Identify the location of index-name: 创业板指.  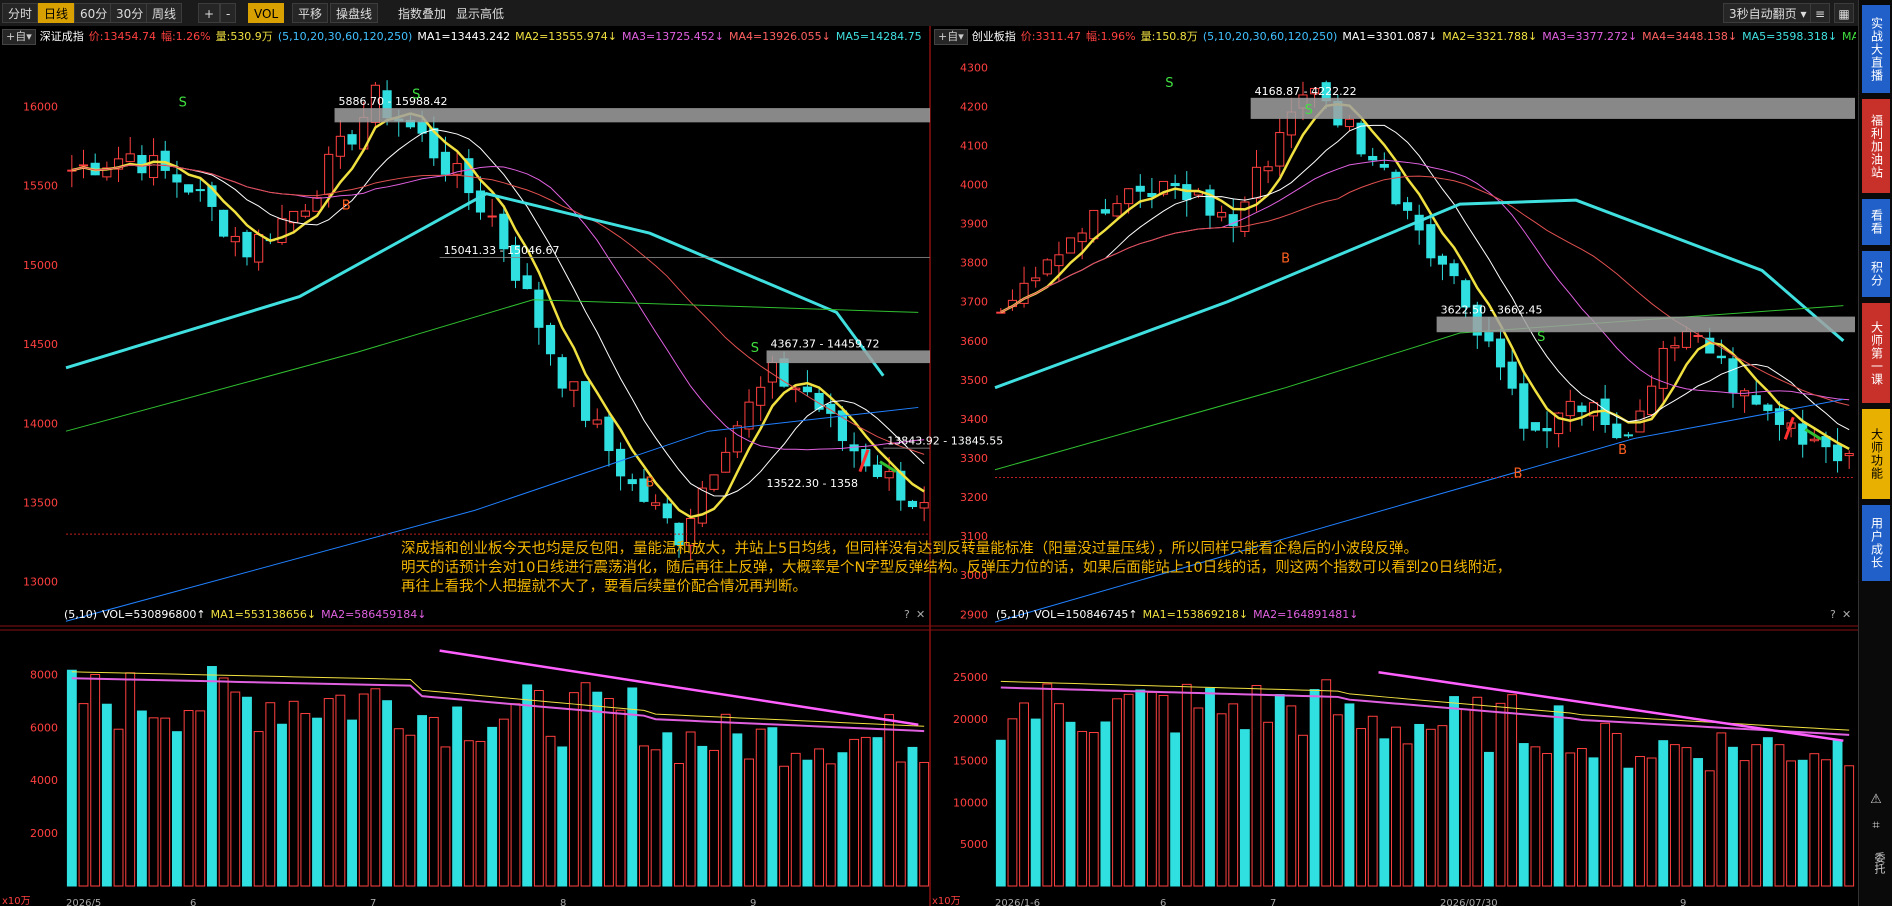
(993, 36).